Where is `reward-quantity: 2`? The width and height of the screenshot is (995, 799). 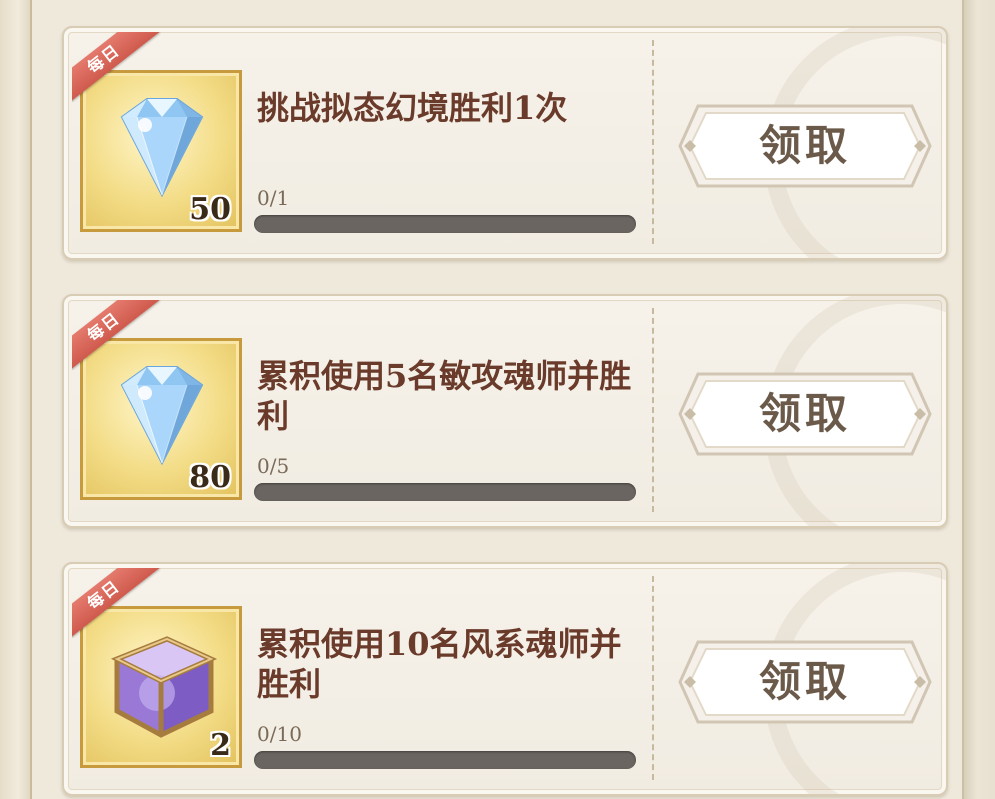 reward-quantity: 2 is located at coordinates (220, 745).